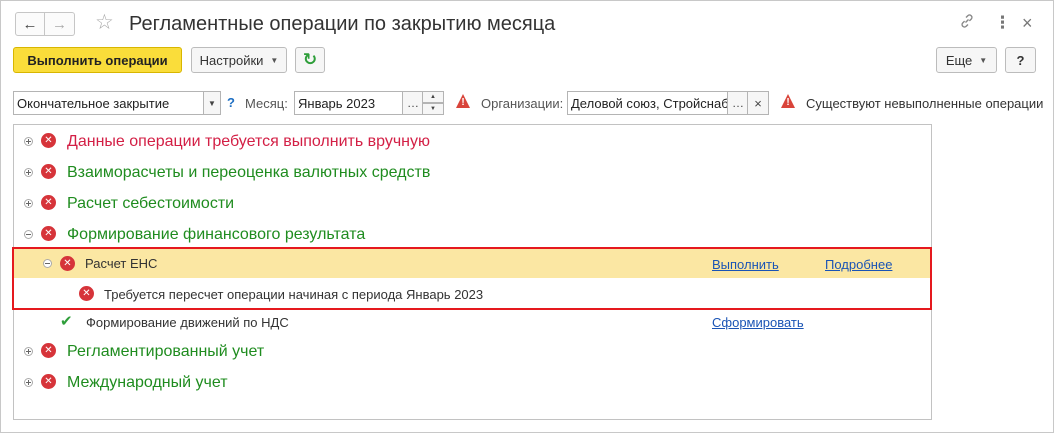 This screenshot has width=1054, height=433. I want to click on more-button: Еще ▼, so click(966, 60).